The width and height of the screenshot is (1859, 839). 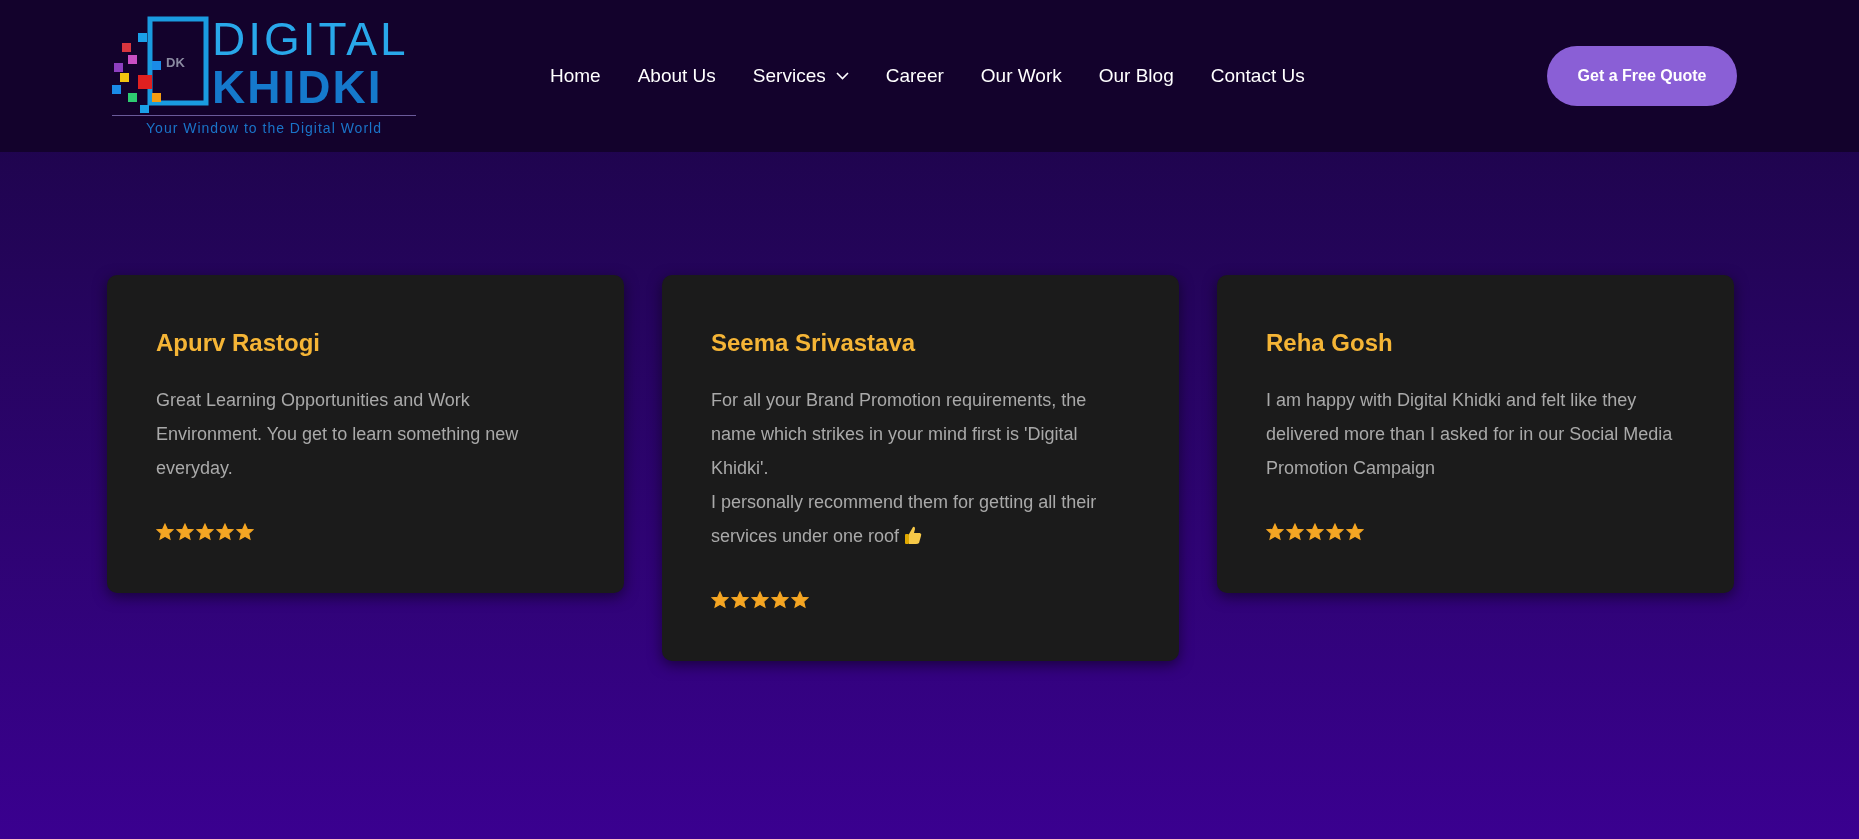 What do you see at coordinates (575, 76) in the screenshot?
I see `nav-link: Home` at bounding box center [575, 76].